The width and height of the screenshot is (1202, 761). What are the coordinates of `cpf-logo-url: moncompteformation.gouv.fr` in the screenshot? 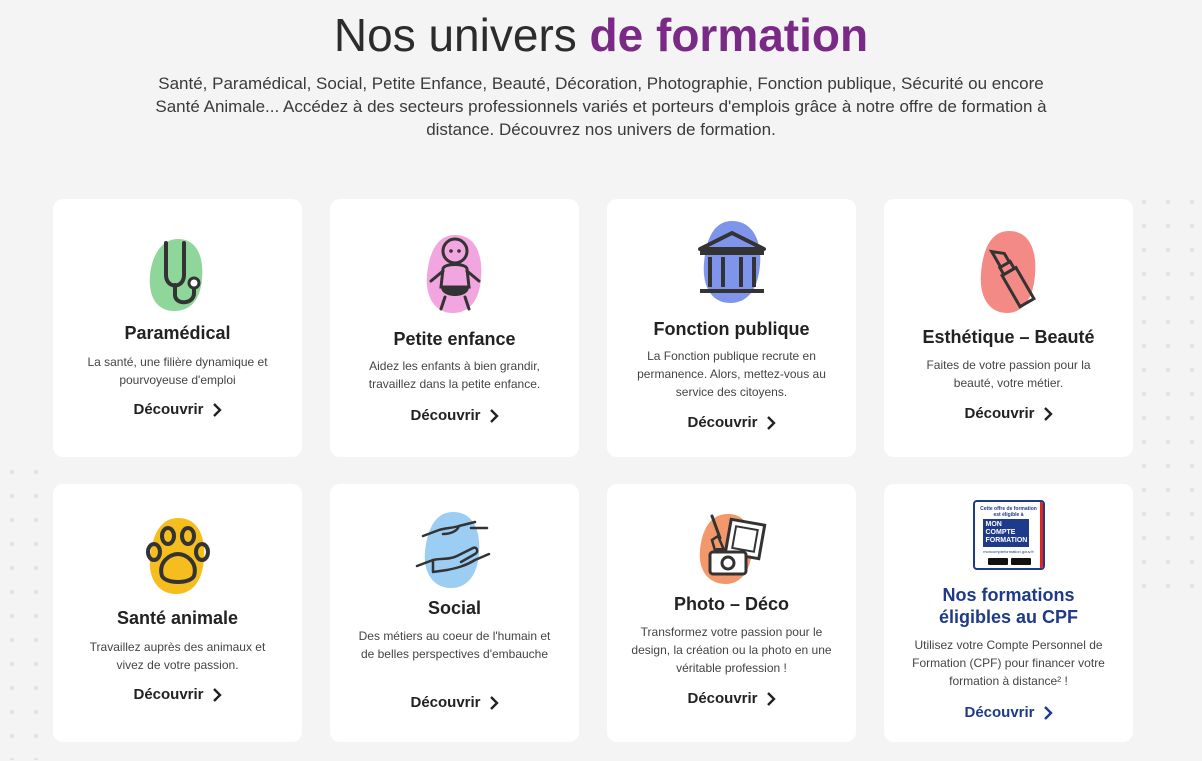 It's located at (1008, 551).